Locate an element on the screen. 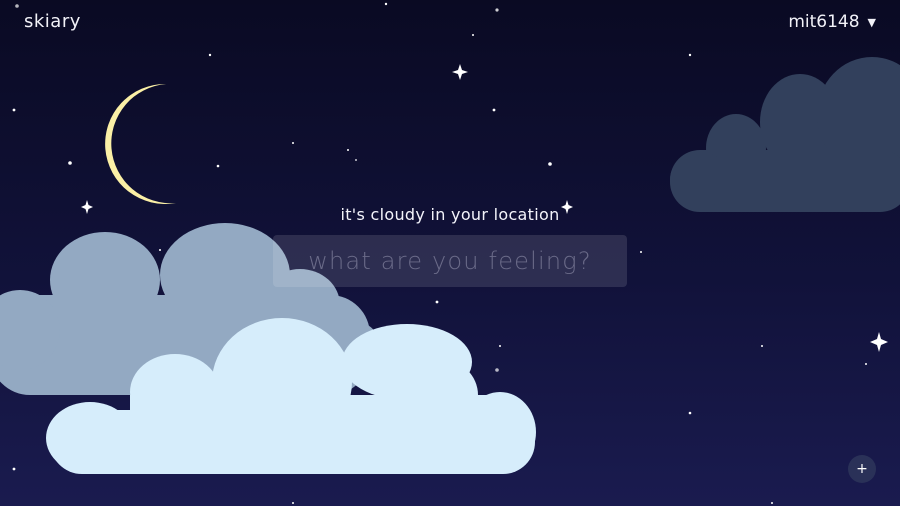 This screenshot has width=900, height=506. moon-icon is located at coordinates (140, 143).